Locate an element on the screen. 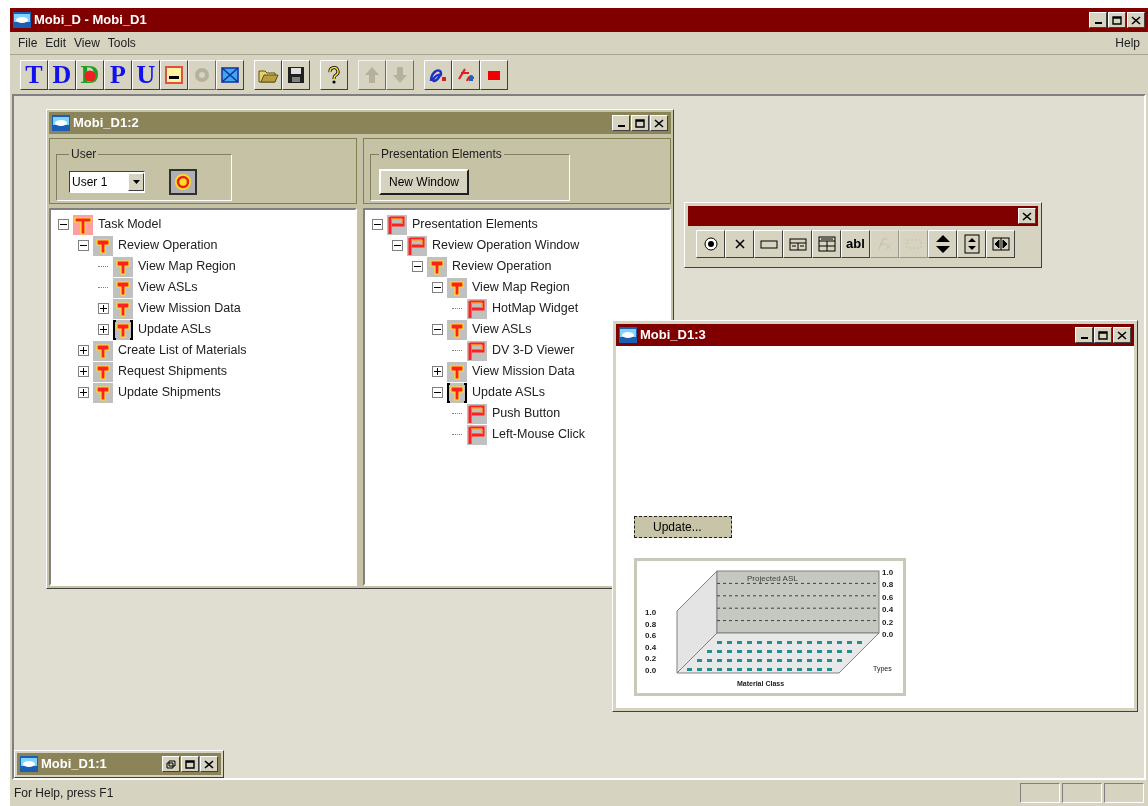  help-menu-item: Help is located at coordinates (1127, 43).